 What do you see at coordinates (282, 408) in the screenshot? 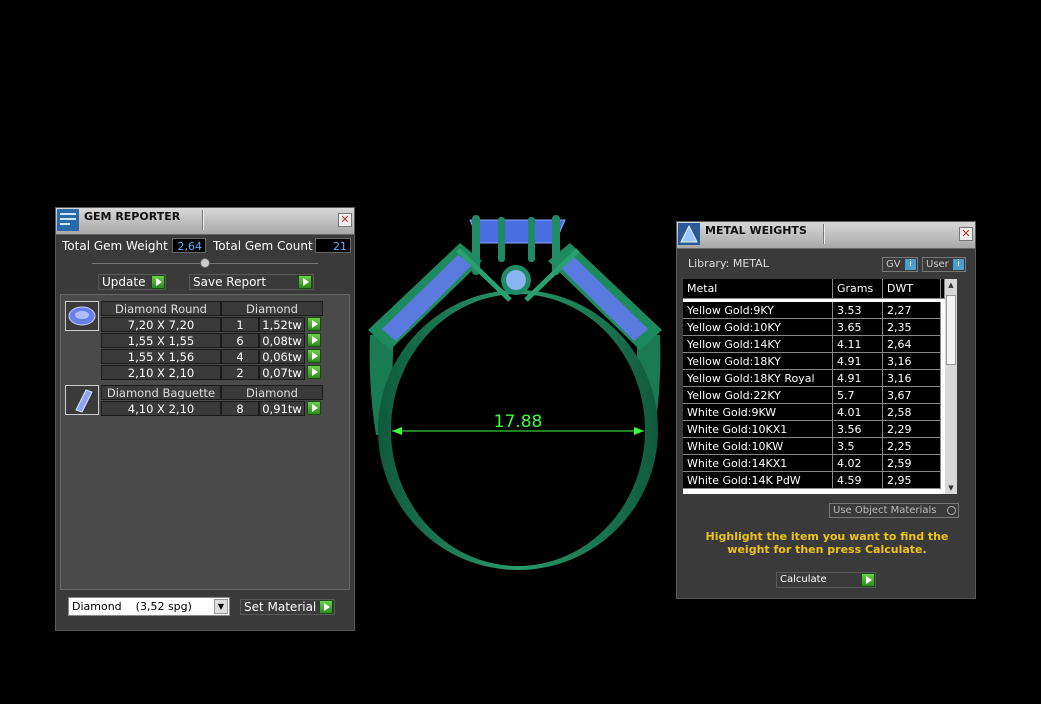
I see `gem-weight: 0,91tw` at bounding box center [282, 408].